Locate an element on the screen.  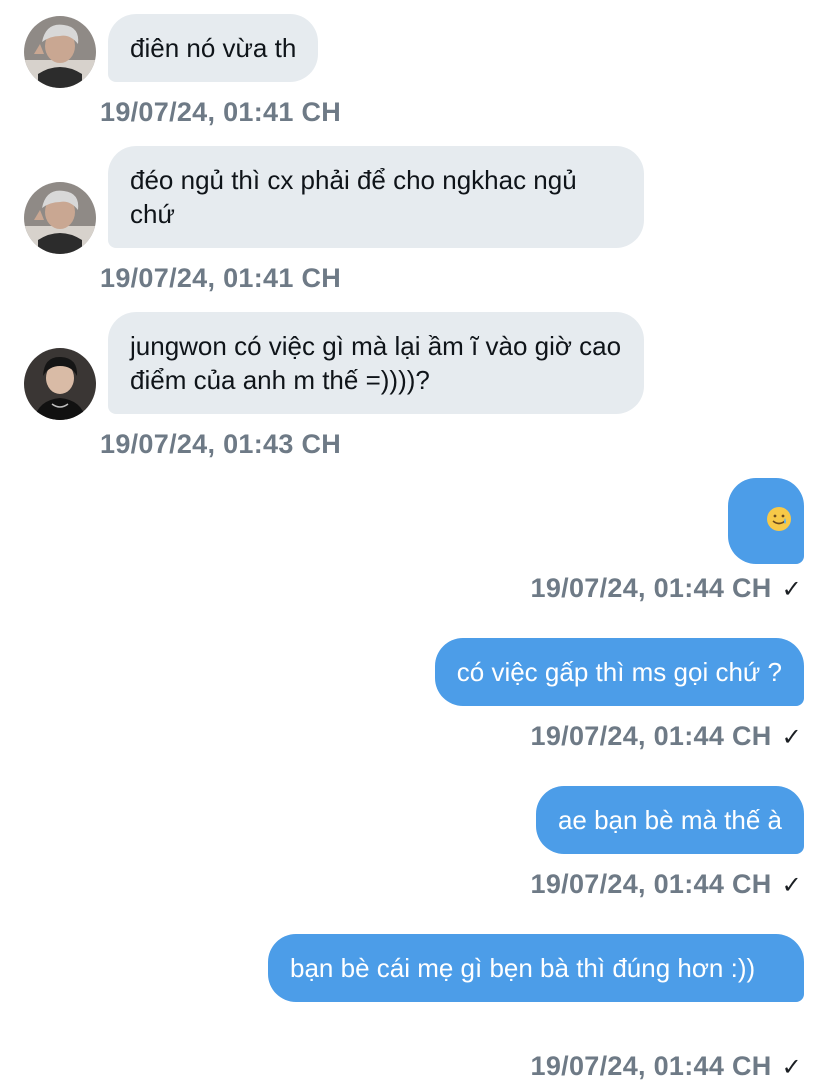
message-bubble-outgoing: có việc gấp thì ms gọi chứ ? is located at coordinates (619, 672).